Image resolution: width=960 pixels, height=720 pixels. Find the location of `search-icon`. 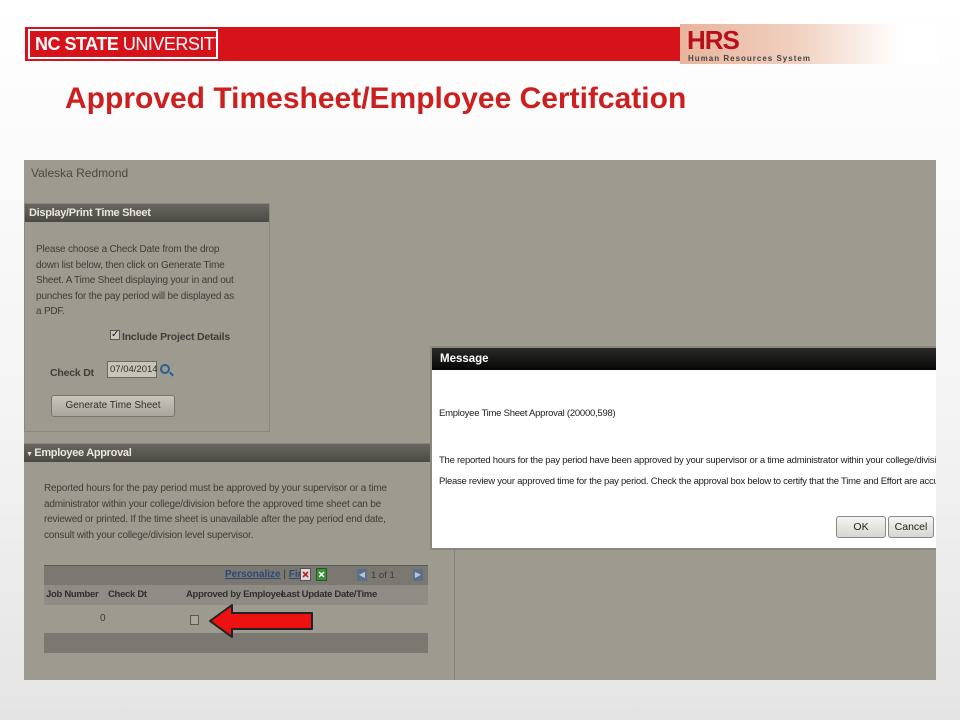

search-icon is located at coordinates (165, 369).